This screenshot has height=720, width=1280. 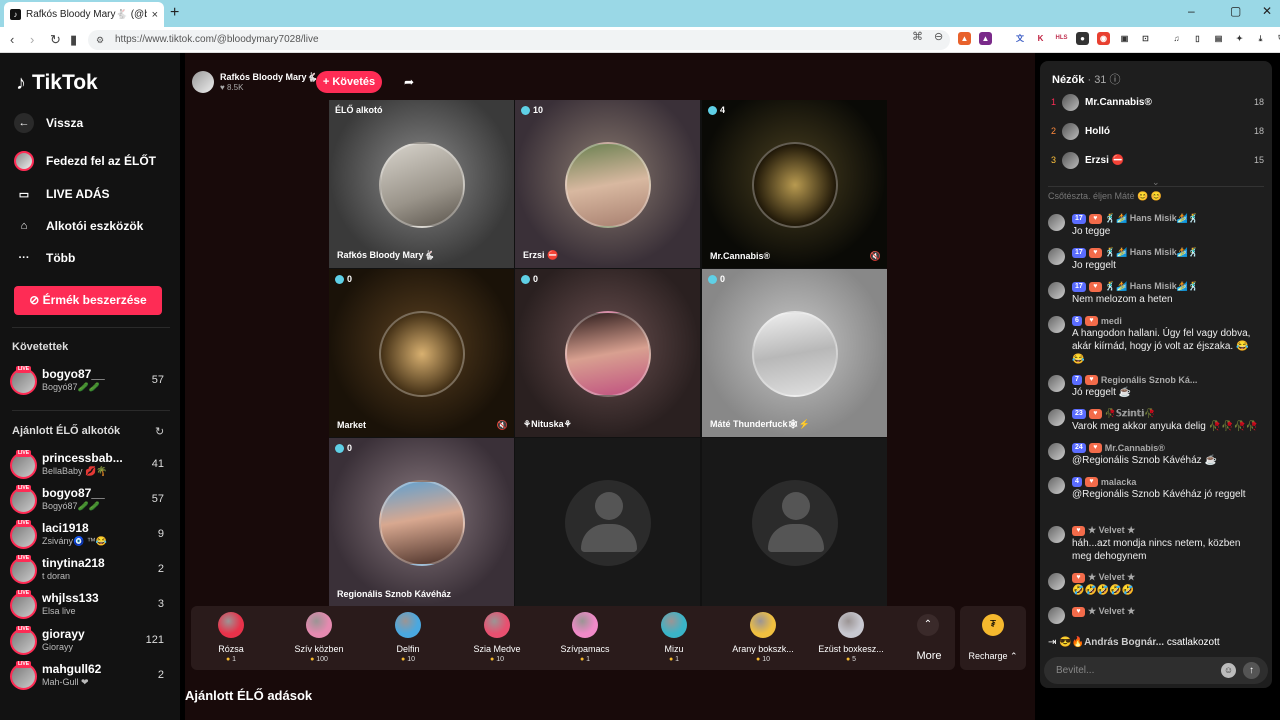 What do you see at coordinates (1130, 413) in the screenshot?
I see `chat-username: 🥀𝕊𝕫𝕚𝕟𝕥𝕚🥀` at bounding box center [1130, 413].